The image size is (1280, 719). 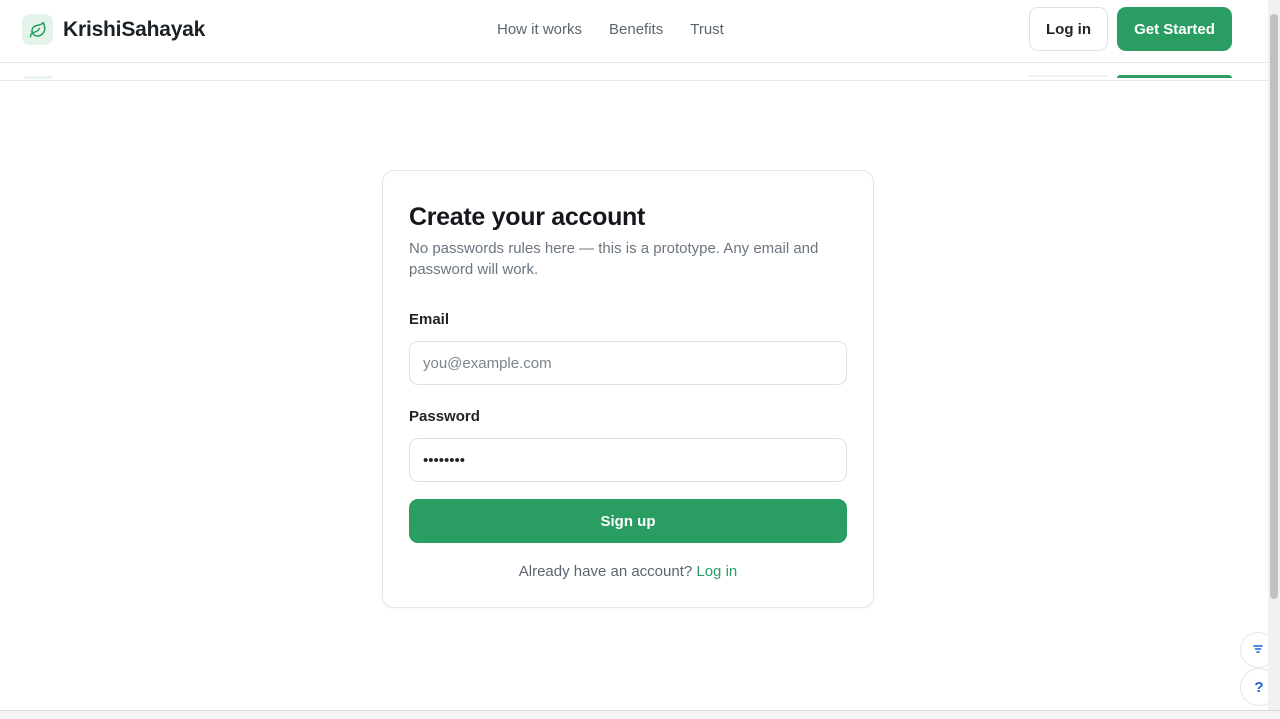 I want to click on get-started-button: Get Started, so click(x=1174, y=29).